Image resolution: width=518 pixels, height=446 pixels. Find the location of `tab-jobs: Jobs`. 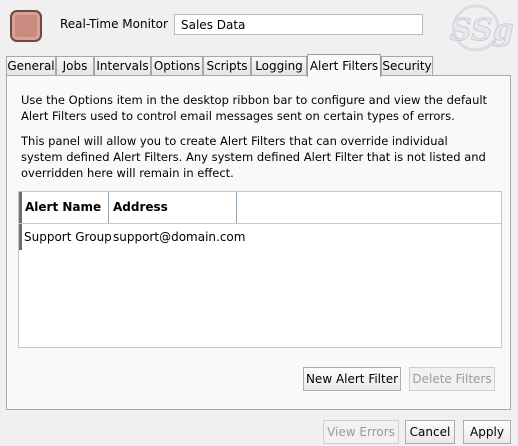

tab-jobs: Jobs is located at coordinates (75, 66).